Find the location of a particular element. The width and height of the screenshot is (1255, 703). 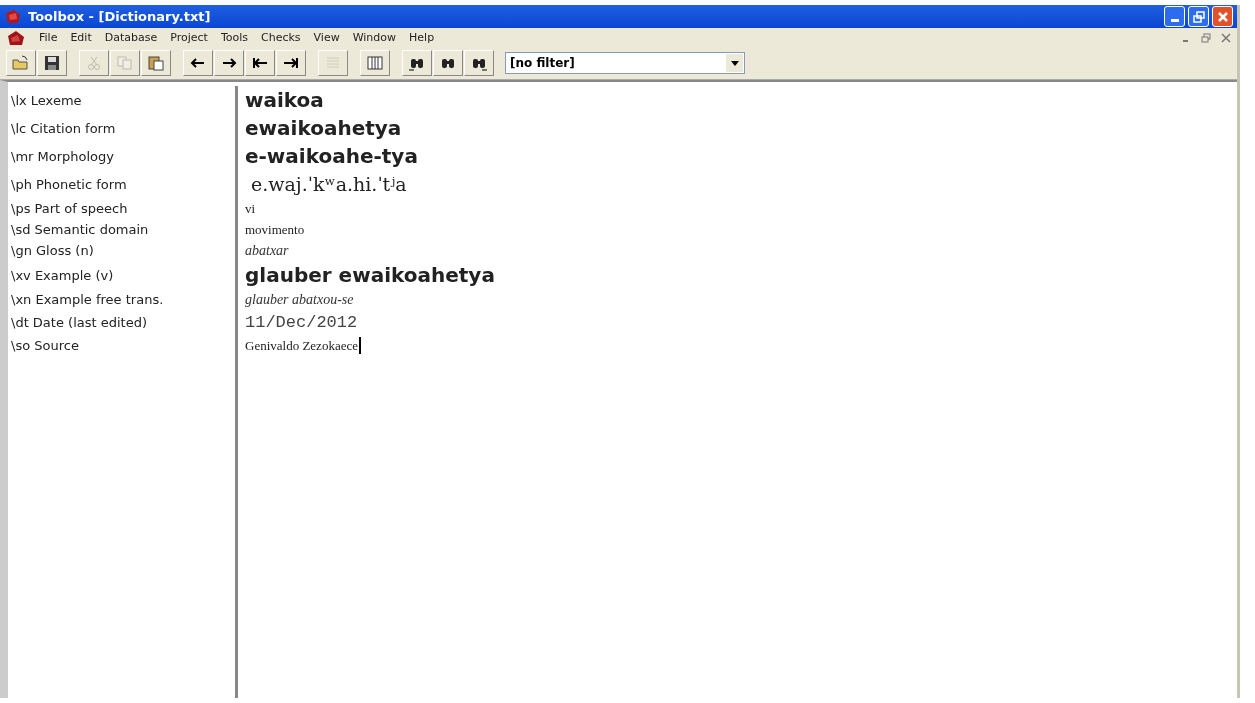

field-value: glauber ewaikoahetya is located at coordinates (370, 275).